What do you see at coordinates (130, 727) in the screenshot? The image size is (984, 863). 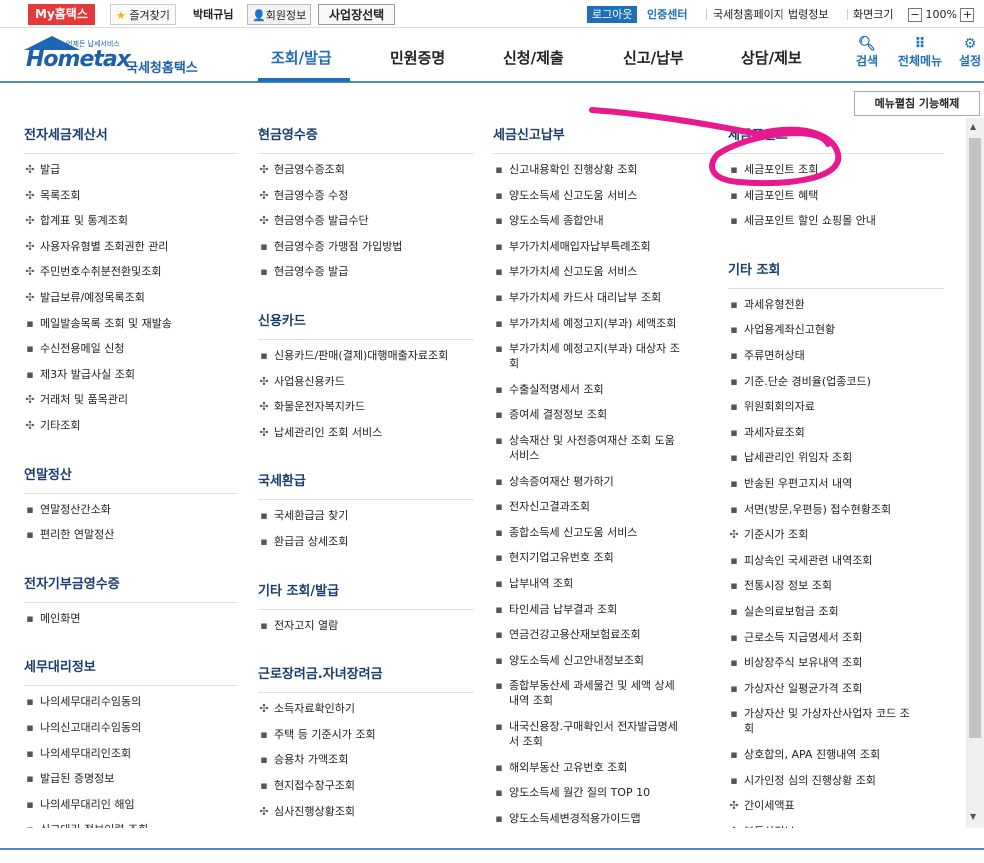 I see `menu-item: ▪ 나의신고대리수임동의` at bounding box center [130, 727].